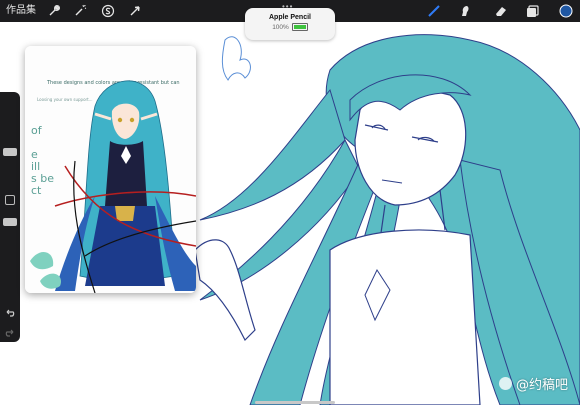 The width and height of the screenshot is (580, 405). What do you see at coordinates (465, 11) in the screenshot?
I see `smudge-icon` at bounding box center [465, 11].